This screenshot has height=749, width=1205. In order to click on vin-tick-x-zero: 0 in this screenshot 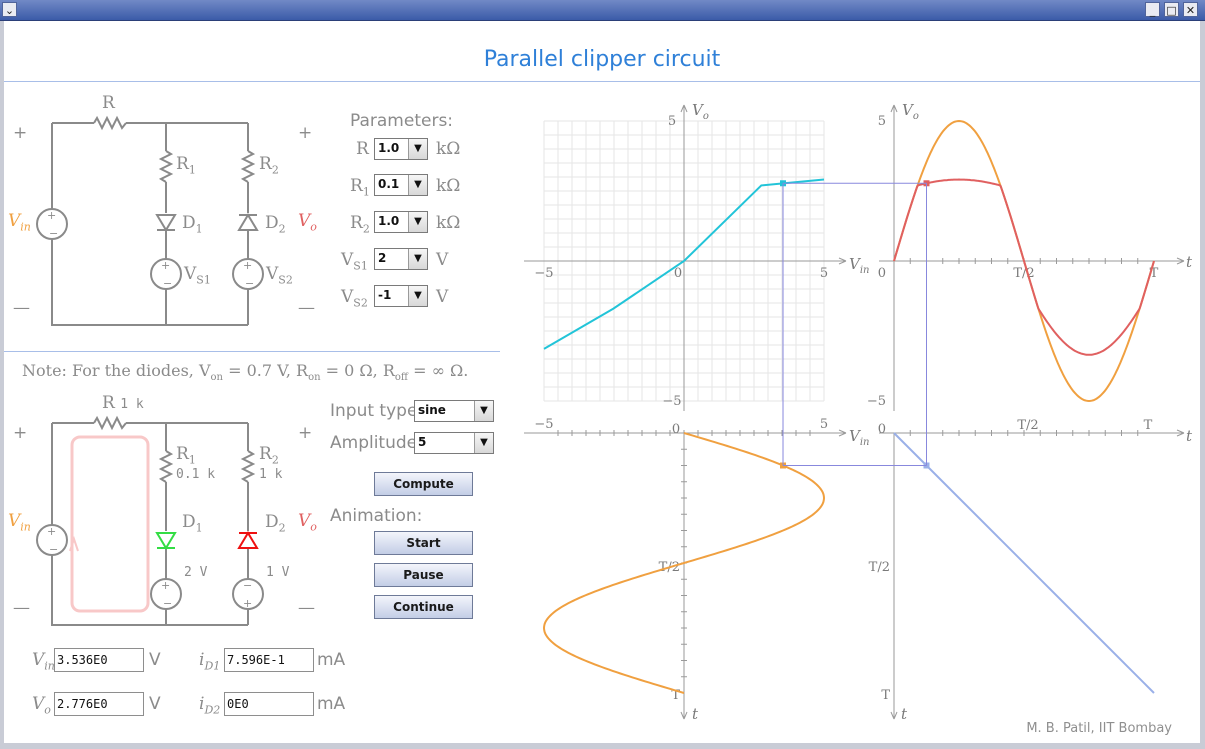, I will do `click(676, 429)`.